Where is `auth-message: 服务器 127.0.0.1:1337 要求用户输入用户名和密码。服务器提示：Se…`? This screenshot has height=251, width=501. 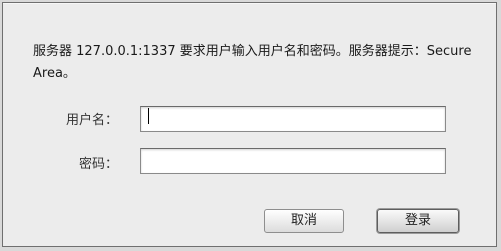 auth-message: 服务器 127.0.0.1:1337 要求用户输入用户名和密码。服务器提示：Se… is located at coordinates (252, 62).